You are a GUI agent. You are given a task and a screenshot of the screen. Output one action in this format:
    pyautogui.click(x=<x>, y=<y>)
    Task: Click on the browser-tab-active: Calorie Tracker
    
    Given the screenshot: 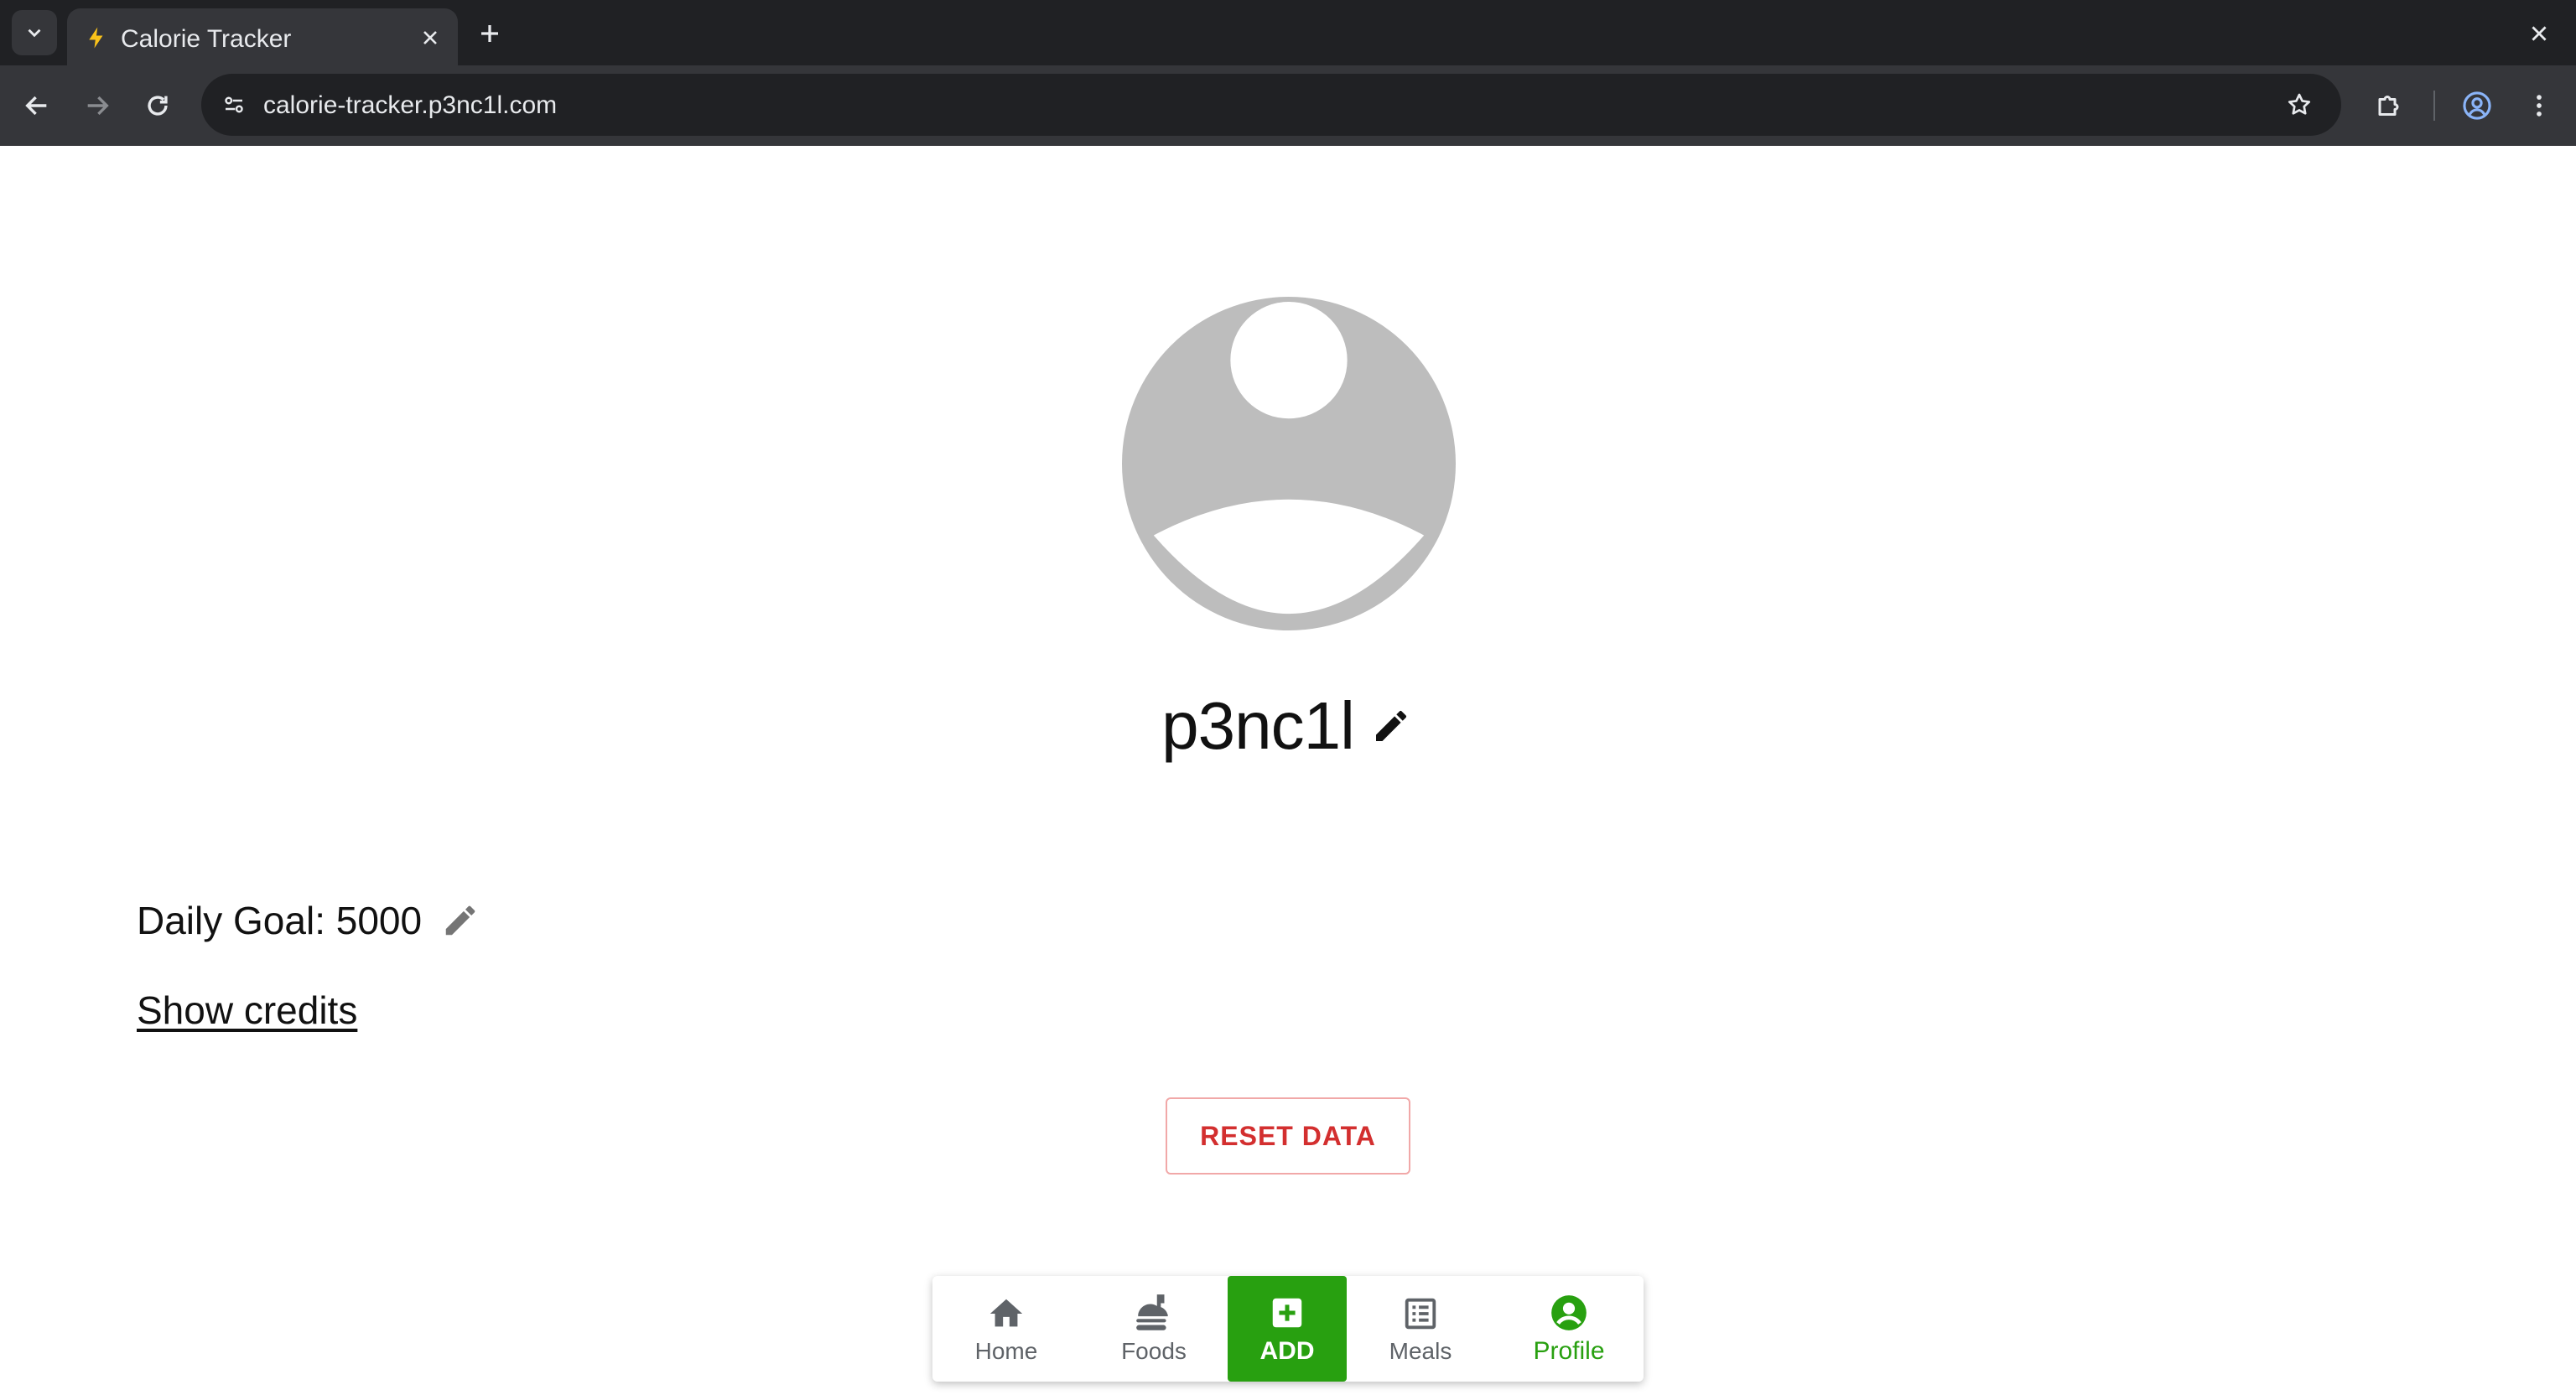 What is the action you would take?
    pyautogui.click(x=262, y=36)
    